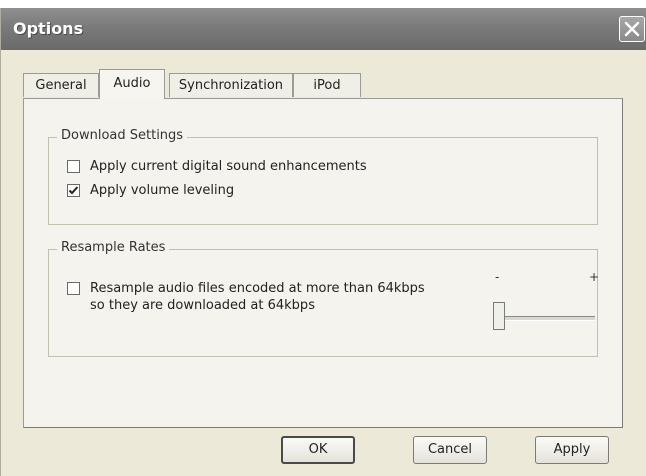 The width and height of the screenshot is (646, 476). What do you see at coordinates (48, 28) in the screenshot?
I see `window-title: Options` at bounding box center [48, 28].